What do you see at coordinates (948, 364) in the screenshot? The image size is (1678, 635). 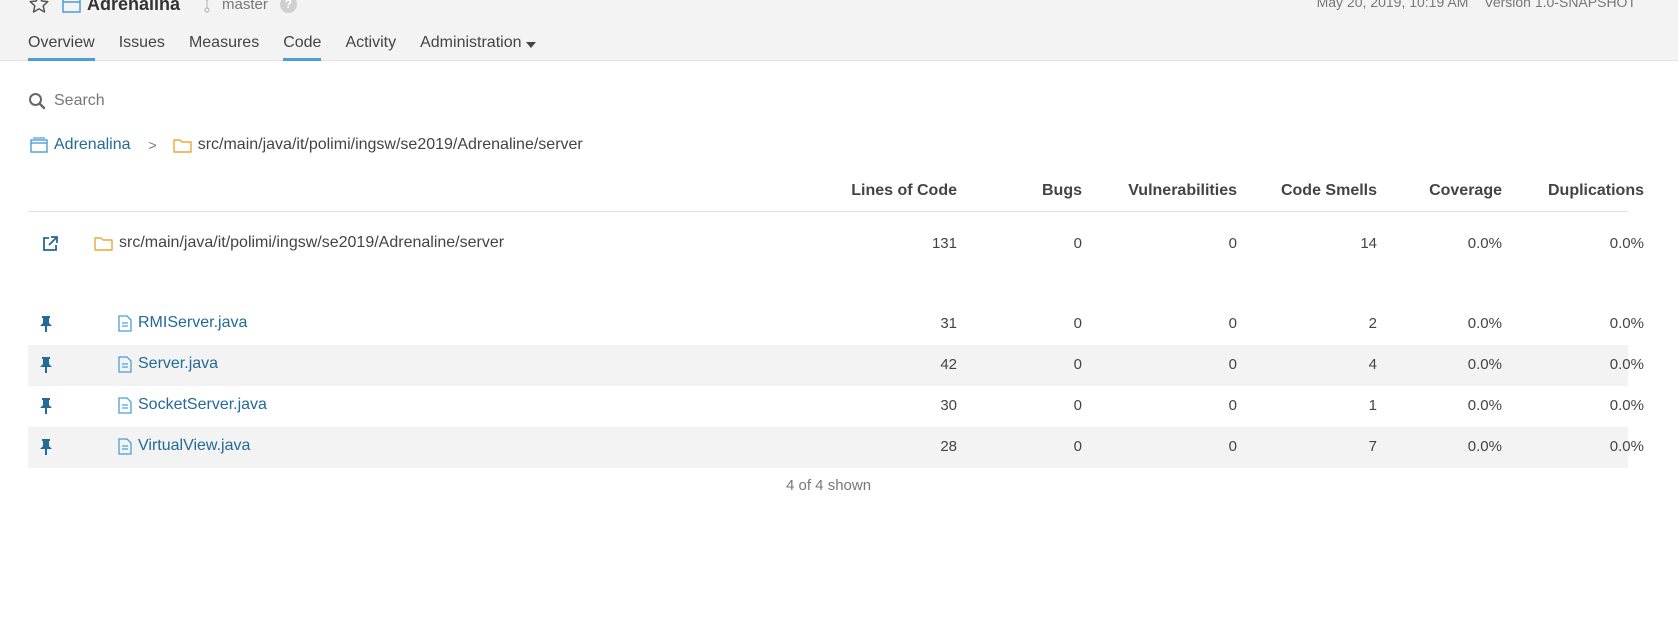 I see `cell-lines-of-code: 42` at bounding box center [948, 364].